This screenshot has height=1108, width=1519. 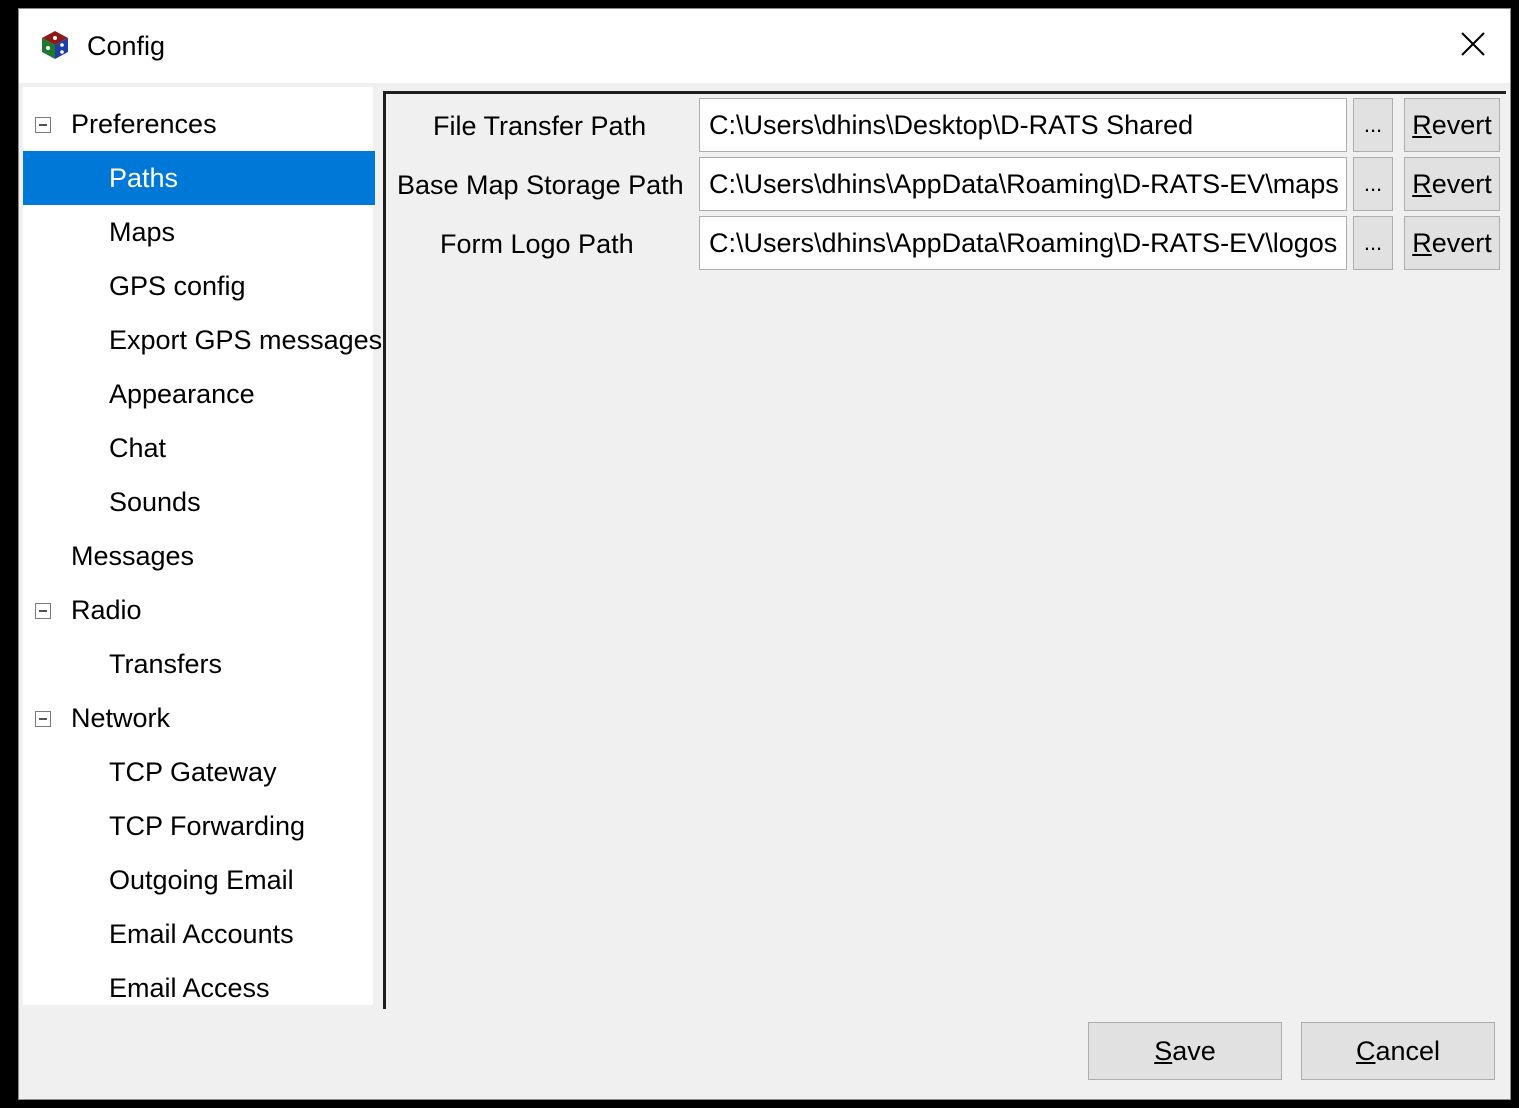 I want to click on tree-item-chat: Chat, so click(x=199, y=448).